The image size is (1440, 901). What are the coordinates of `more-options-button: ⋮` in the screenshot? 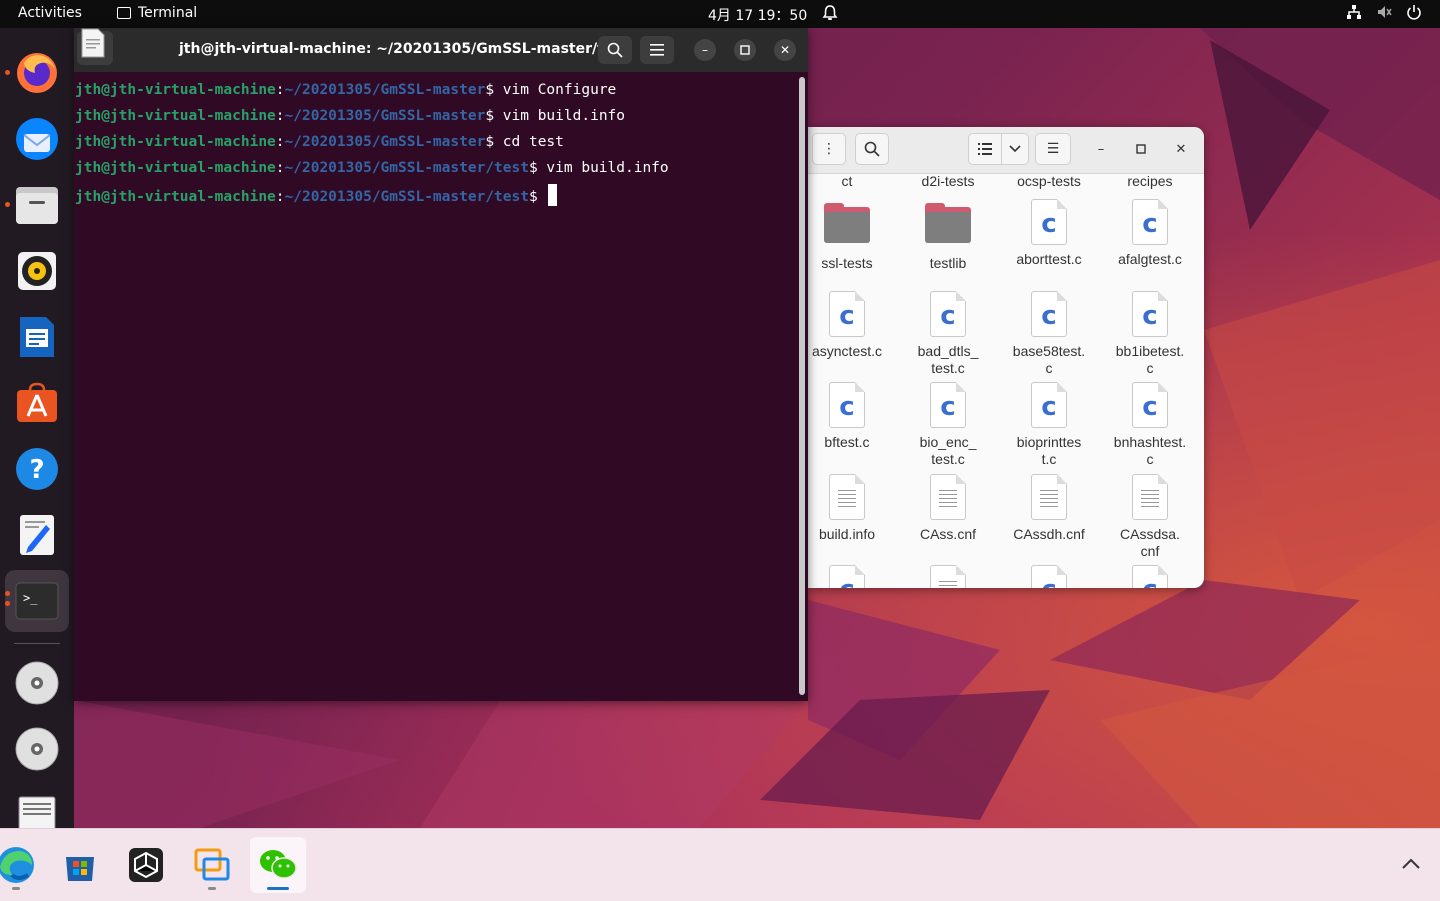 It's located at (829, 149).